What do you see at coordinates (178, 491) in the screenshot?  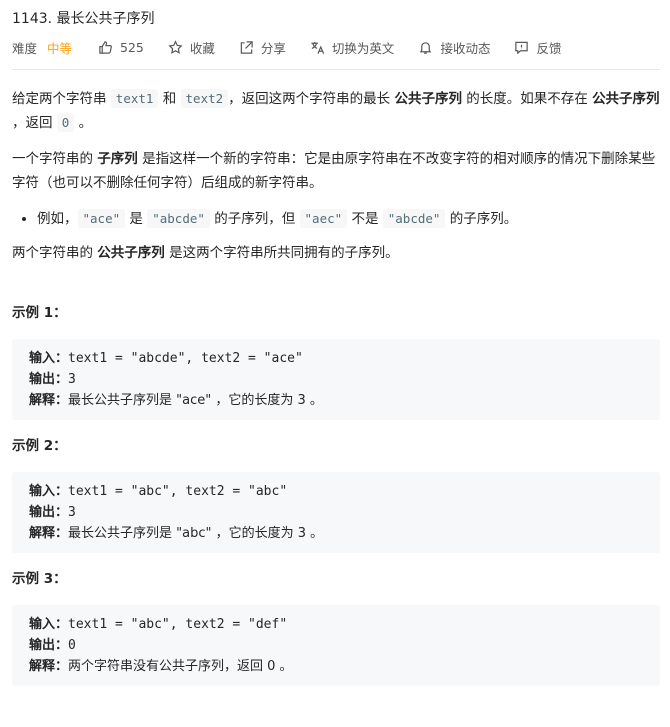 I see `example-input: text1 = "abc", text2 = "abc"` at bounding box center [178, 491].